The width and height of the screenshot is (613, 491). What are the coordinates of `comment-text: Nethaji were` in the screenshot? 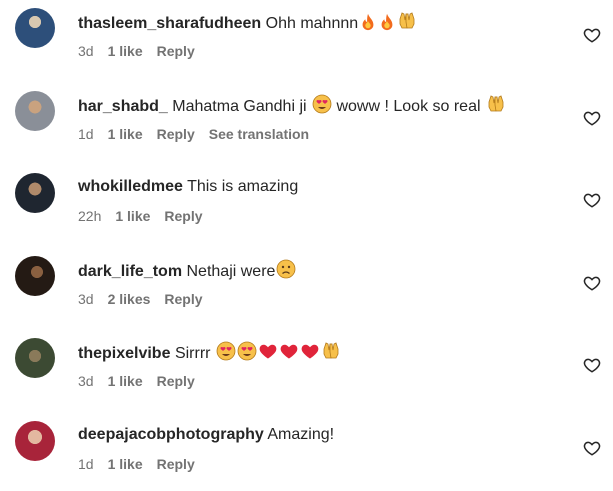 It's located at (231, 271).